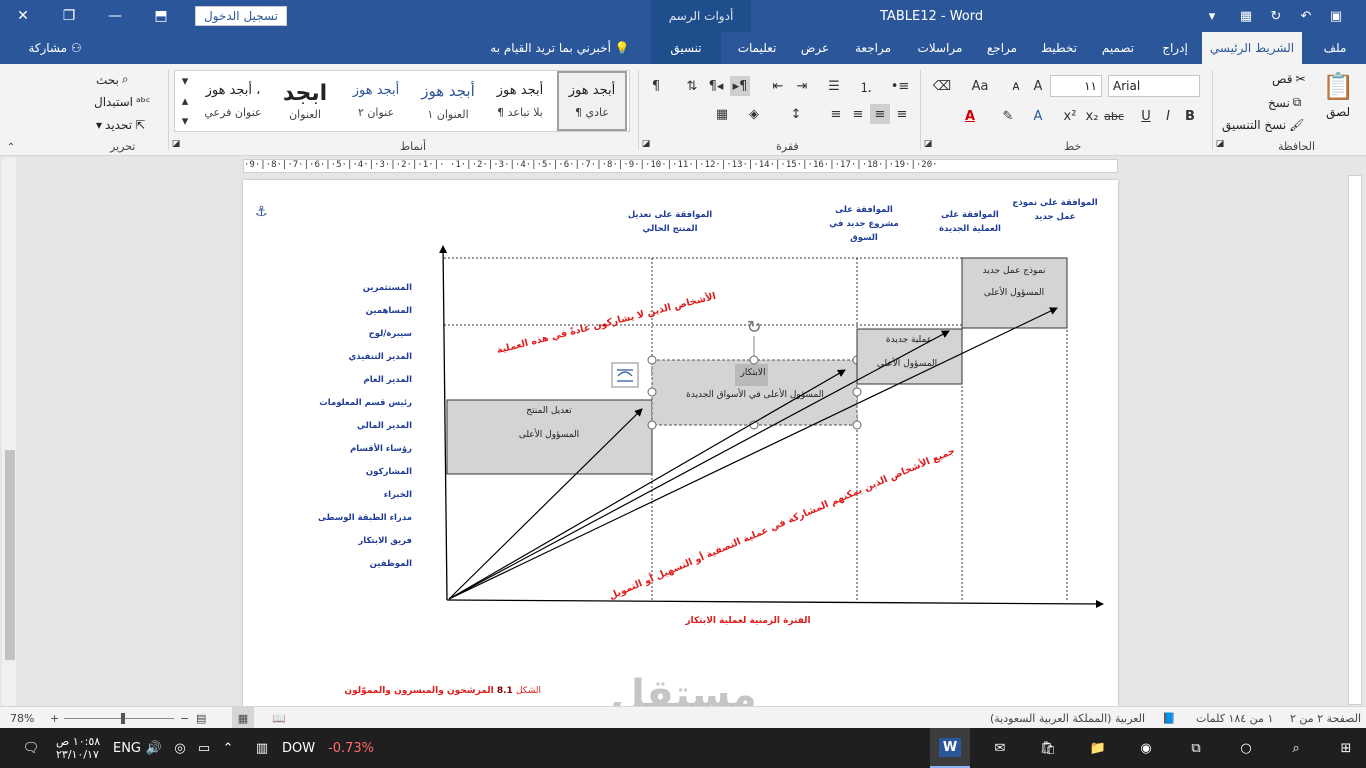 Image resolution: width=1366 pixels, height=768 pixels. I want to click on tab-help: تعليمات, so click(757, 48).